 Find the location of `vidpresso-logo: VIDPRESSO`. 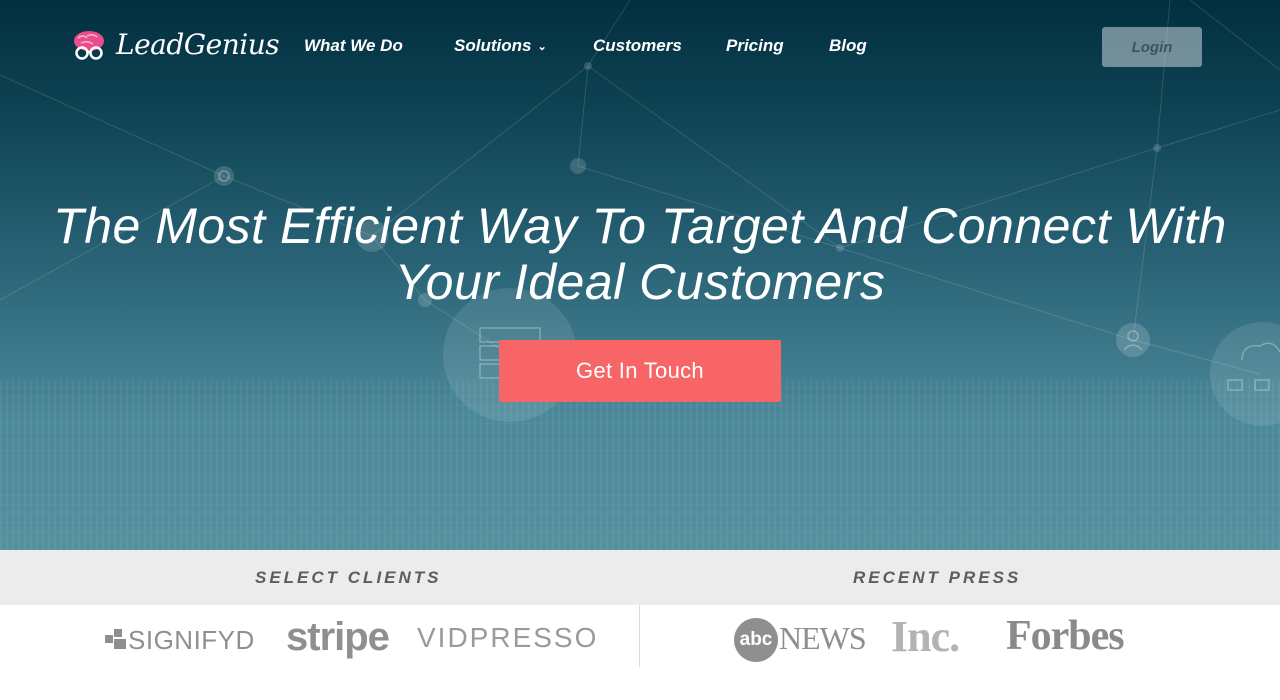

vidpresso-logo: VIDPRESSO is located at coordinates (508, 637).